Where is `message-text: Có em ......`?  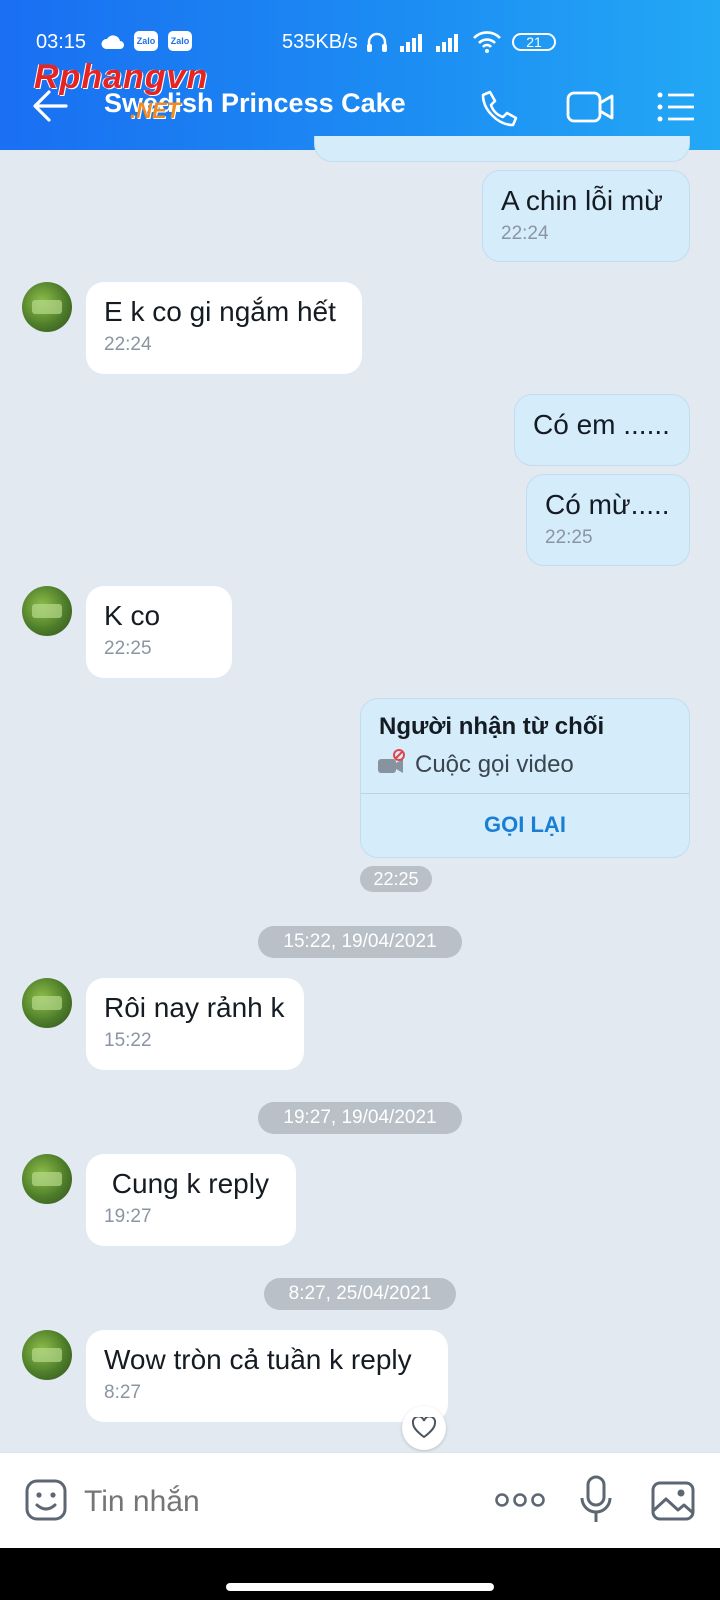 message-text: Có em ...... is located at coordinates (601, 424).